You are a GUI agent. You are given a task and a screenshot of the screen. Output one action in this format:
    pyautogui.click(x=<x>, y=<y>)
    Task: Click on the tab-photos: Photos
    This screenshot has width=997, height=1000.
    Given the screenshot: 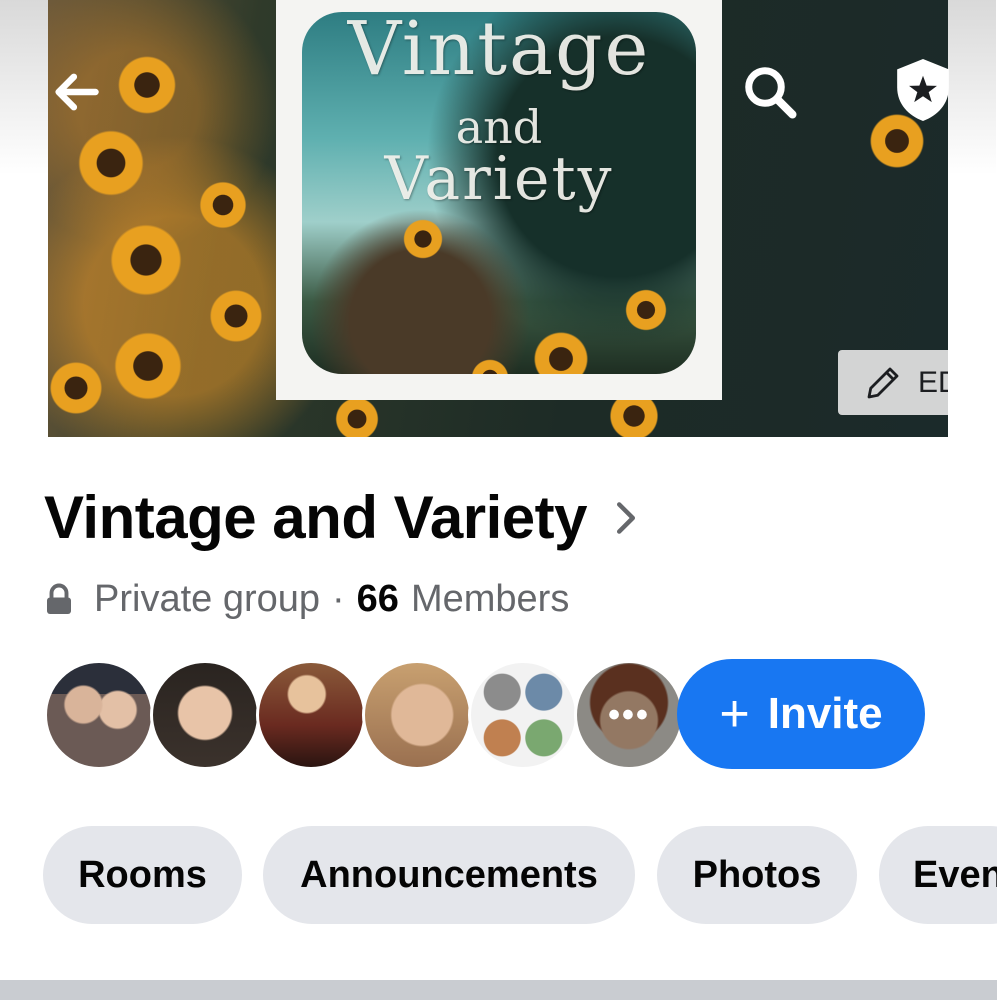 What is the action you would take?
    pyautogui.click(x=757, y=875)
    